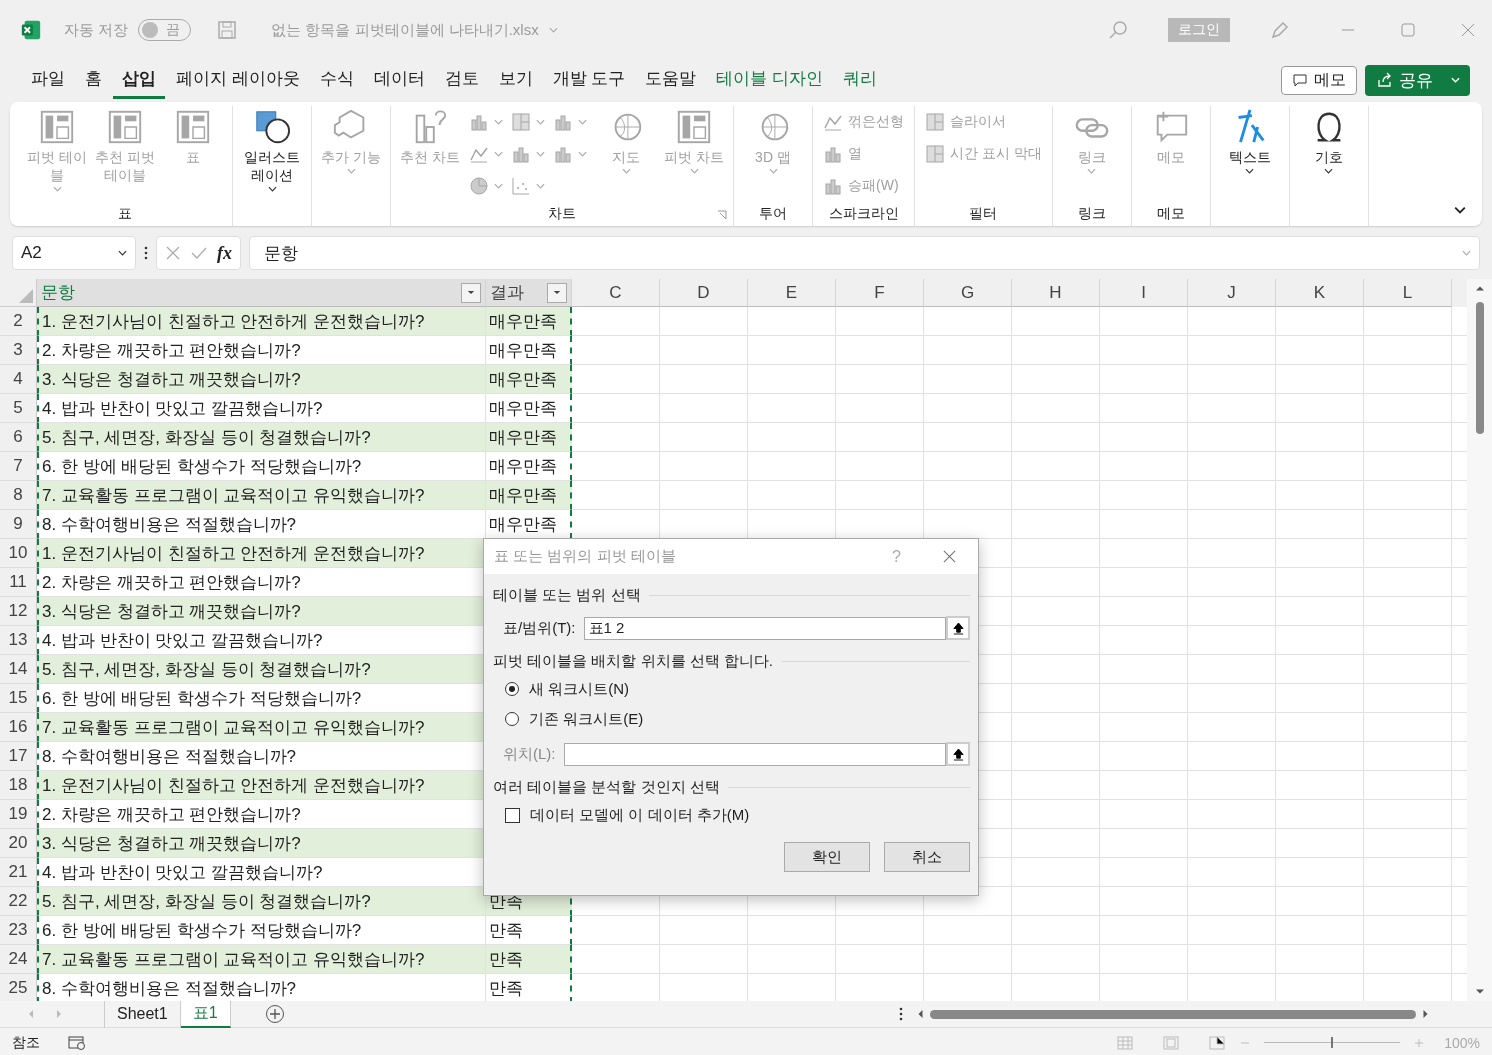 The width and height of the screenshot is (1492, 1055). I want to click on save-icon, so click(227, 30).